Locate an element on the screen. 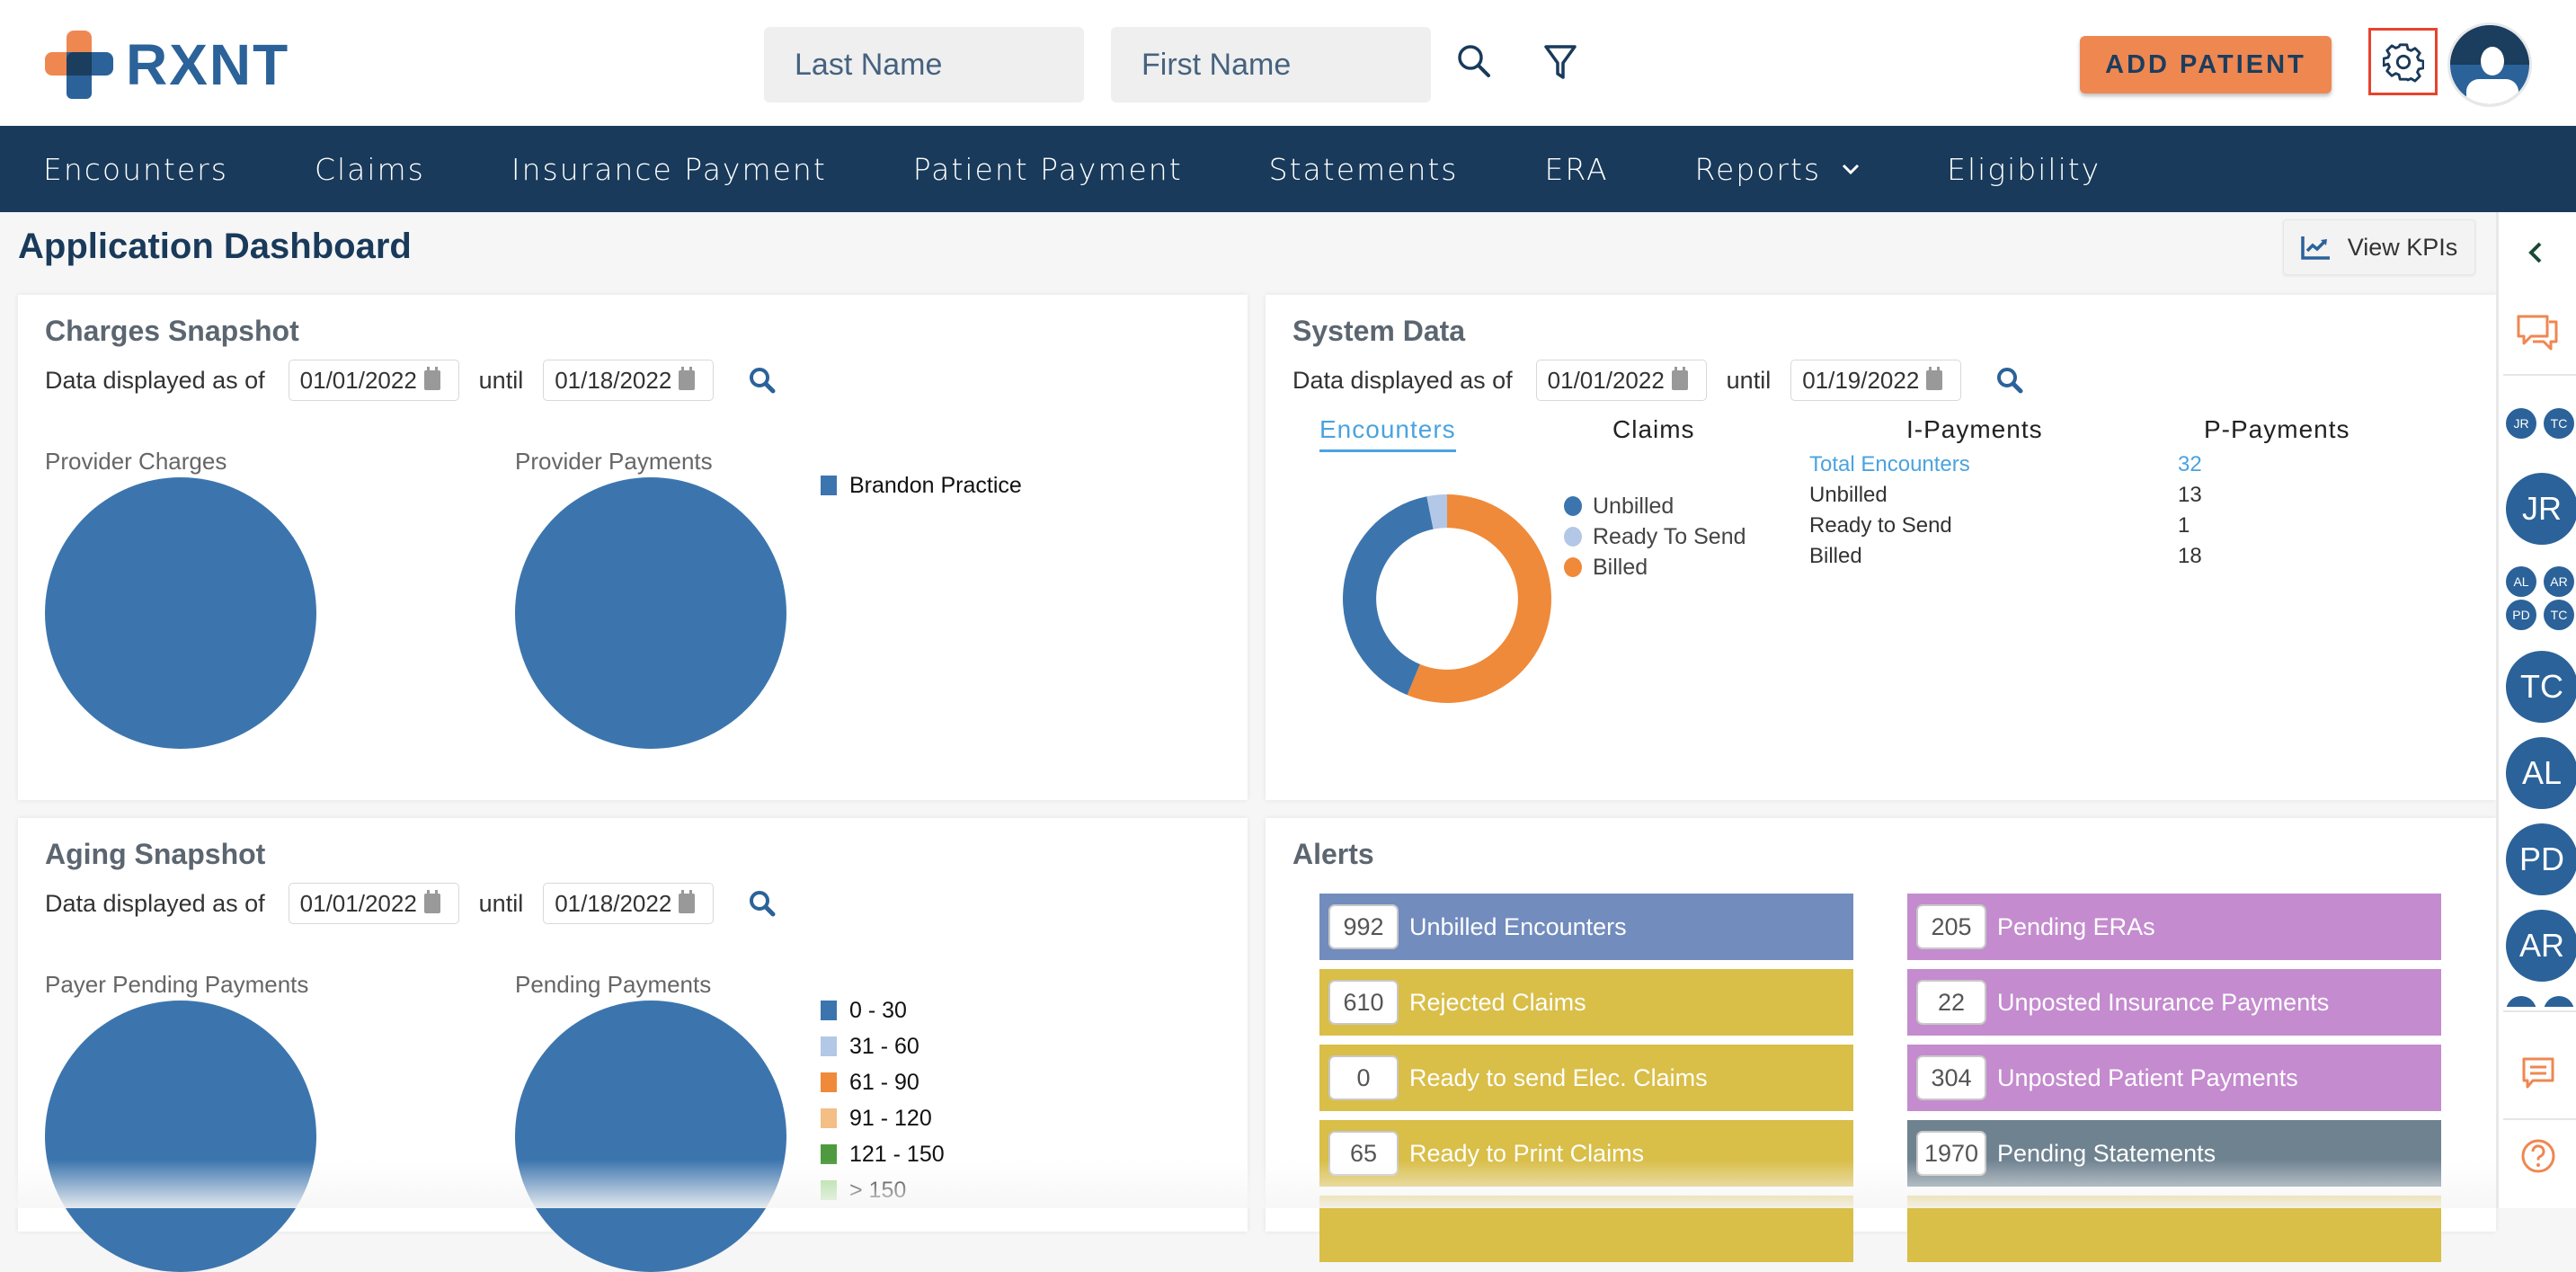 The image size is (2576, 1272). filter-icon is located at coordinates (1560, 61).